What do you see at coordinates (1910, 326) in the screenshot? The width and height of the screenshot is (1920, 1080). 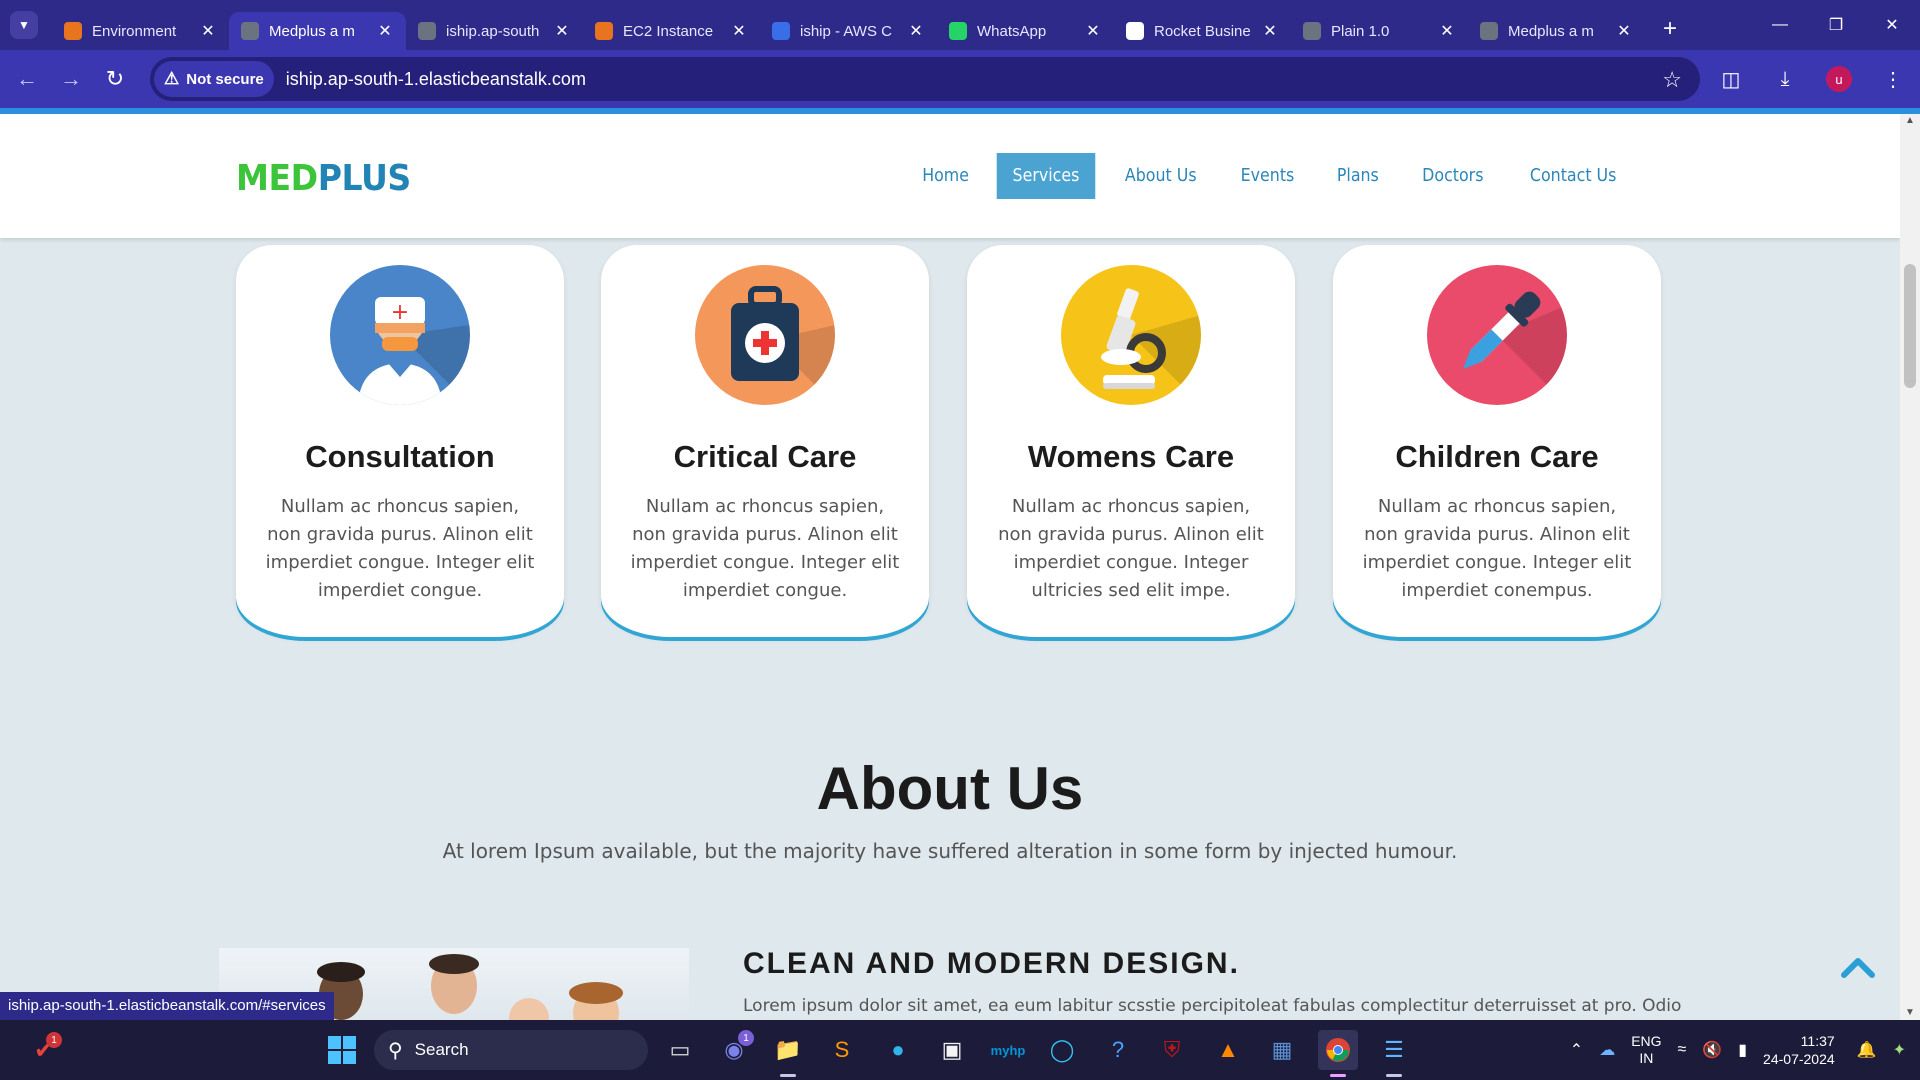 I see `scrollbar-thumb` at bounding box center [1910, 326].